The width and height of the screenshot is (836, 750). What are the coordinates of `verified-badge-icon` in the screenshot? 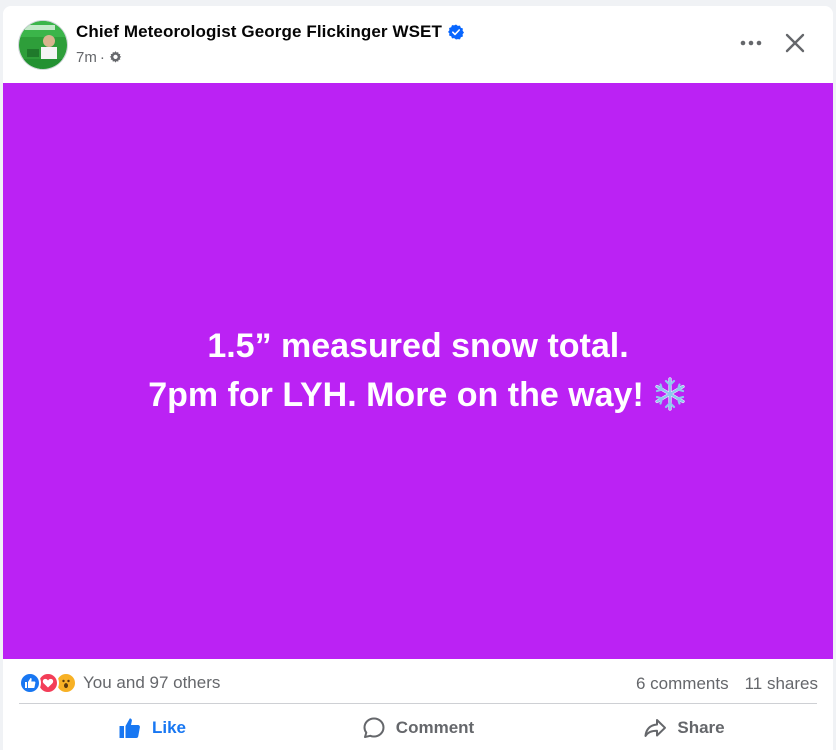 It's located at (455, 32).